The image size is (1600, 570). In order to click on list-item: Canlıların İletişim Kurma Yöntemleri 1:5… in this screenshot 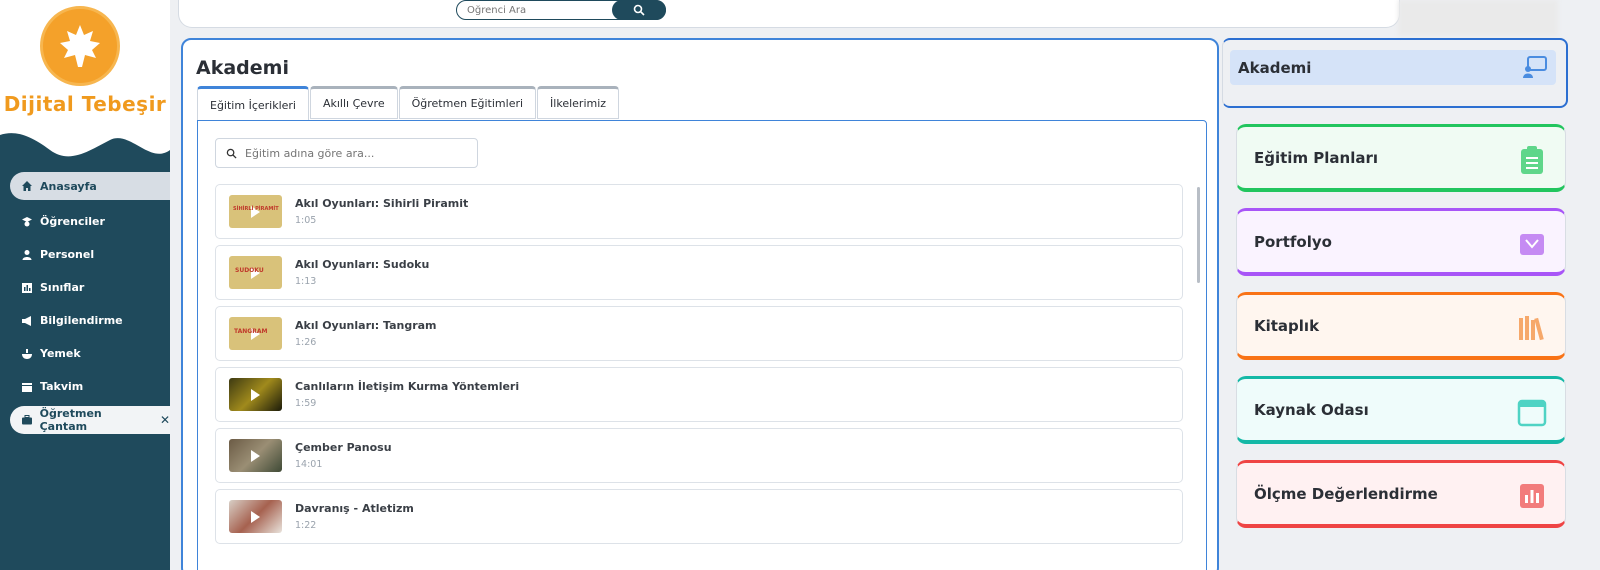, I will do `click(699, 394)`.